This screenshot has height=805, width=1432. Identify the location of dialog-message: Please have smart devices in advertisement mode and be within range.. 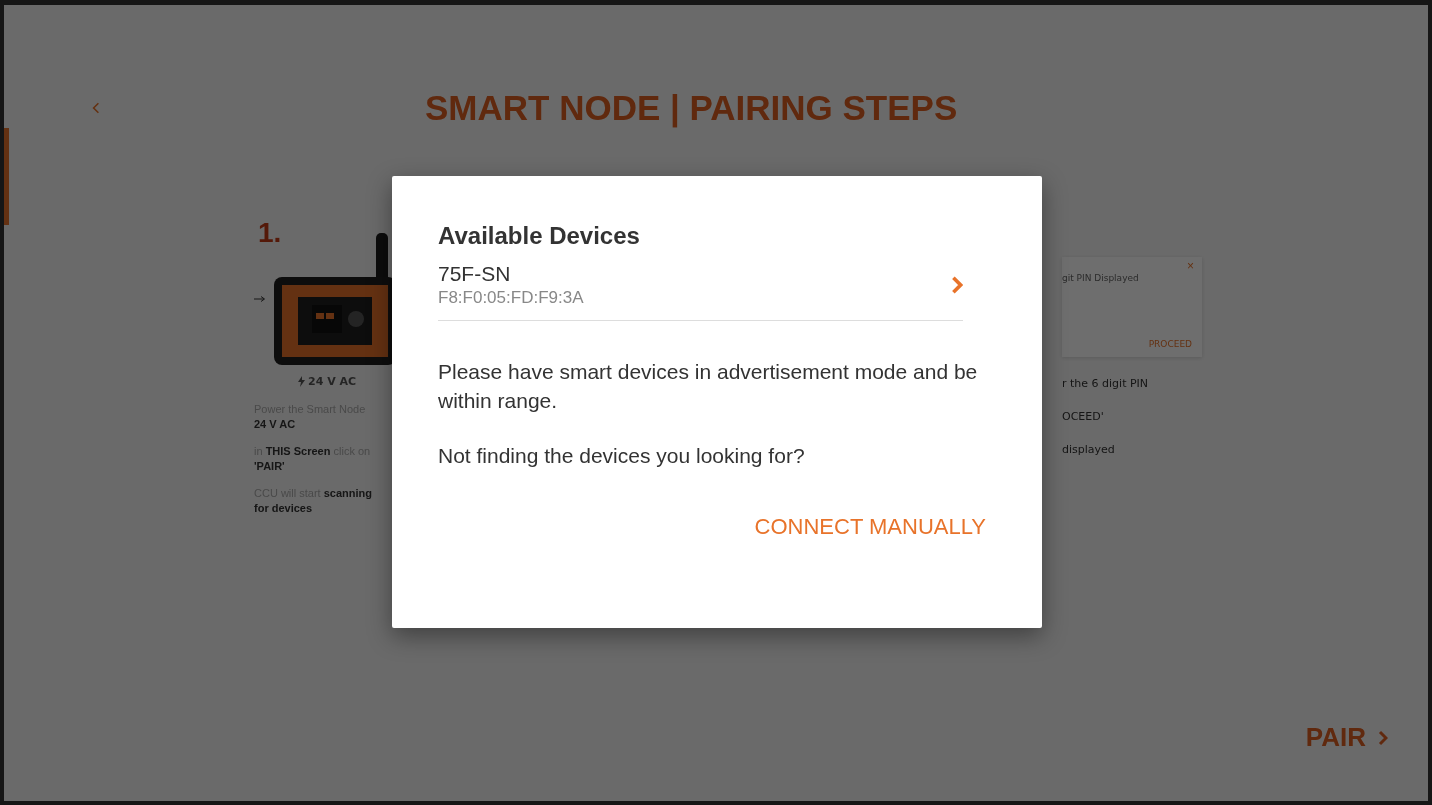
(708, 386).